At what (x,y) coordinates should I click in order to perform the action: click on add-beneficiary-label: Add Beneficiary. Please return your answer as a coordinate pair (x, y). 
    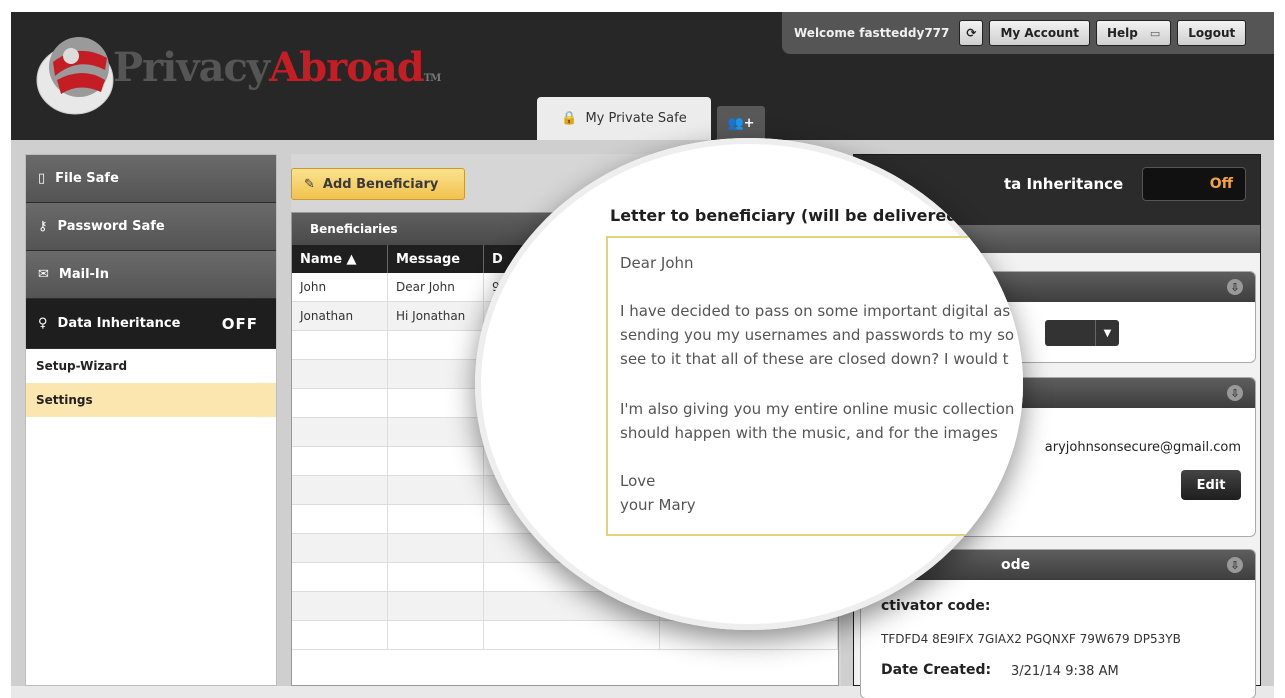
    Looking at the image, I should click on (380, 184).